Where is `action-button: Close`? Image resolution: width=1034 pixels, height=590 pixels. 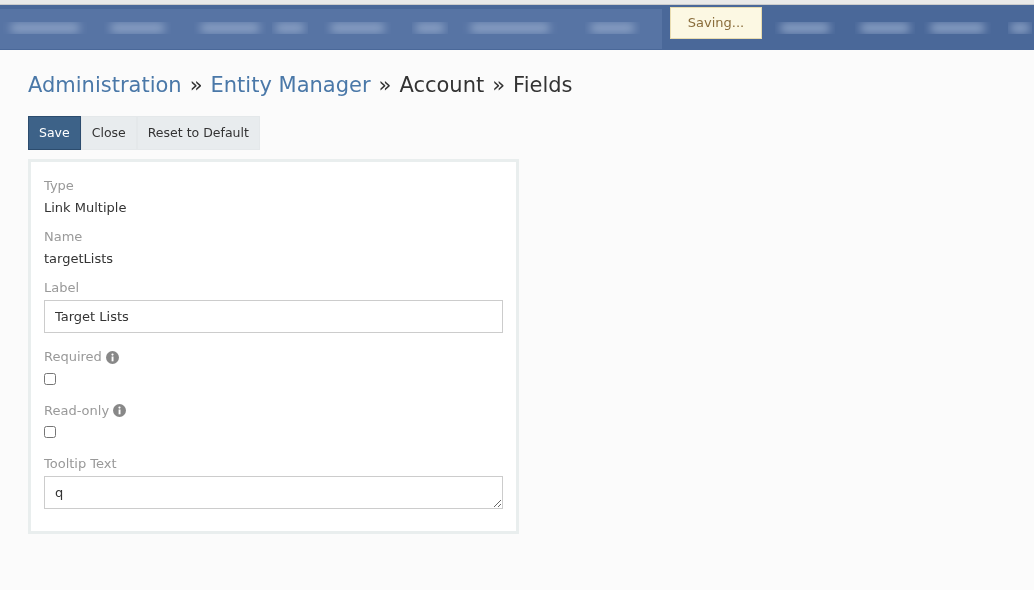
action-button: Close is located at coordinates (108, 133).